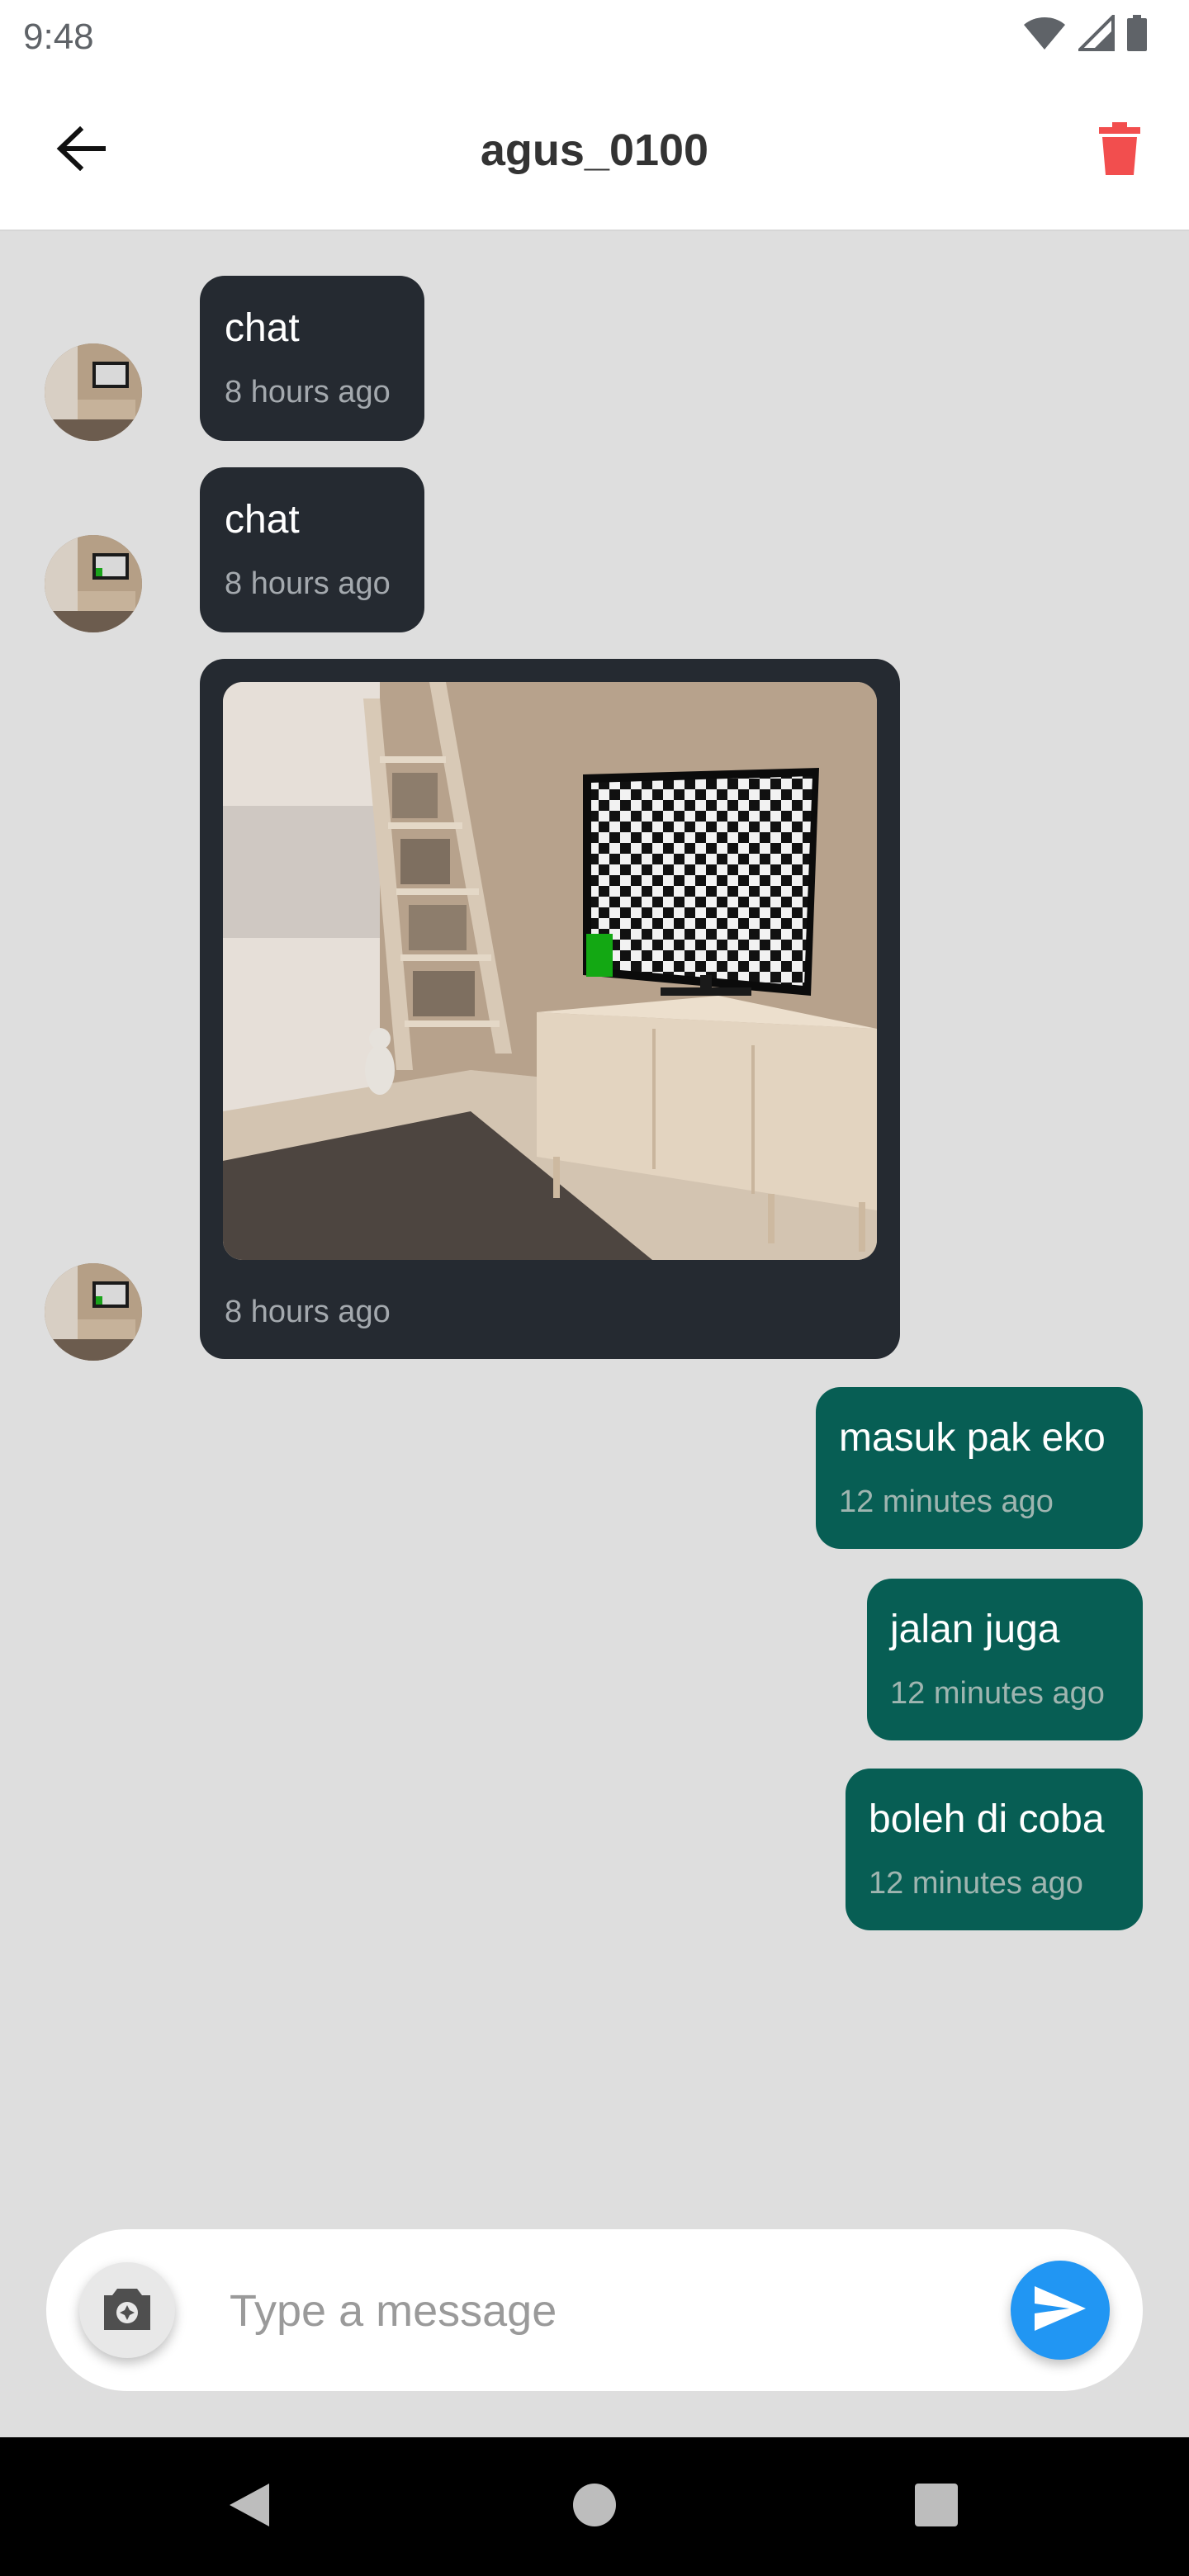 The height and width of the screenshot is (2576, 1189). What do you see at coordinates (550, 971) in the screenshot?
I see `message-photo` at bounding box center [550, 971].